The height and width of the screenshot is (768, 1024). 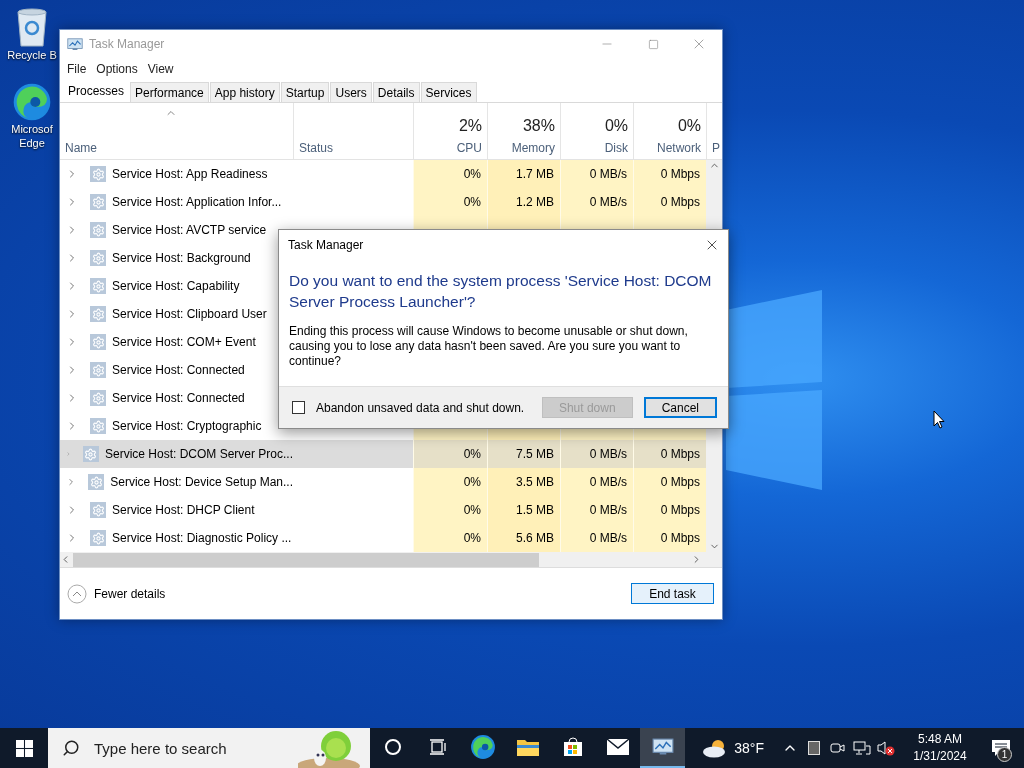 I want to click on clock-date: 1/31/2024, so click(x=940, y=756).